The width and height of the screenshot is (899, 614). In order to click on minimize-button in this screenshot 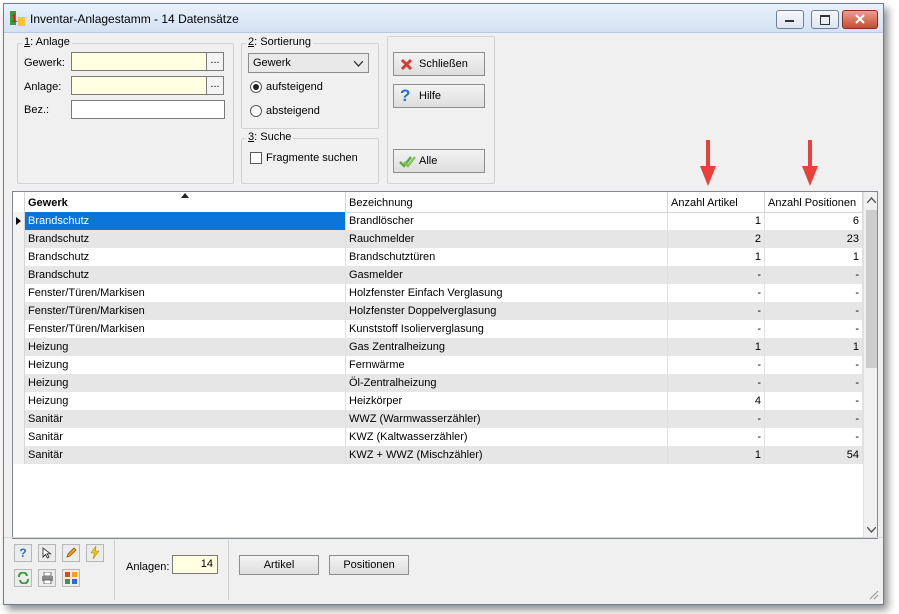, I will do `click(790, 19)`.